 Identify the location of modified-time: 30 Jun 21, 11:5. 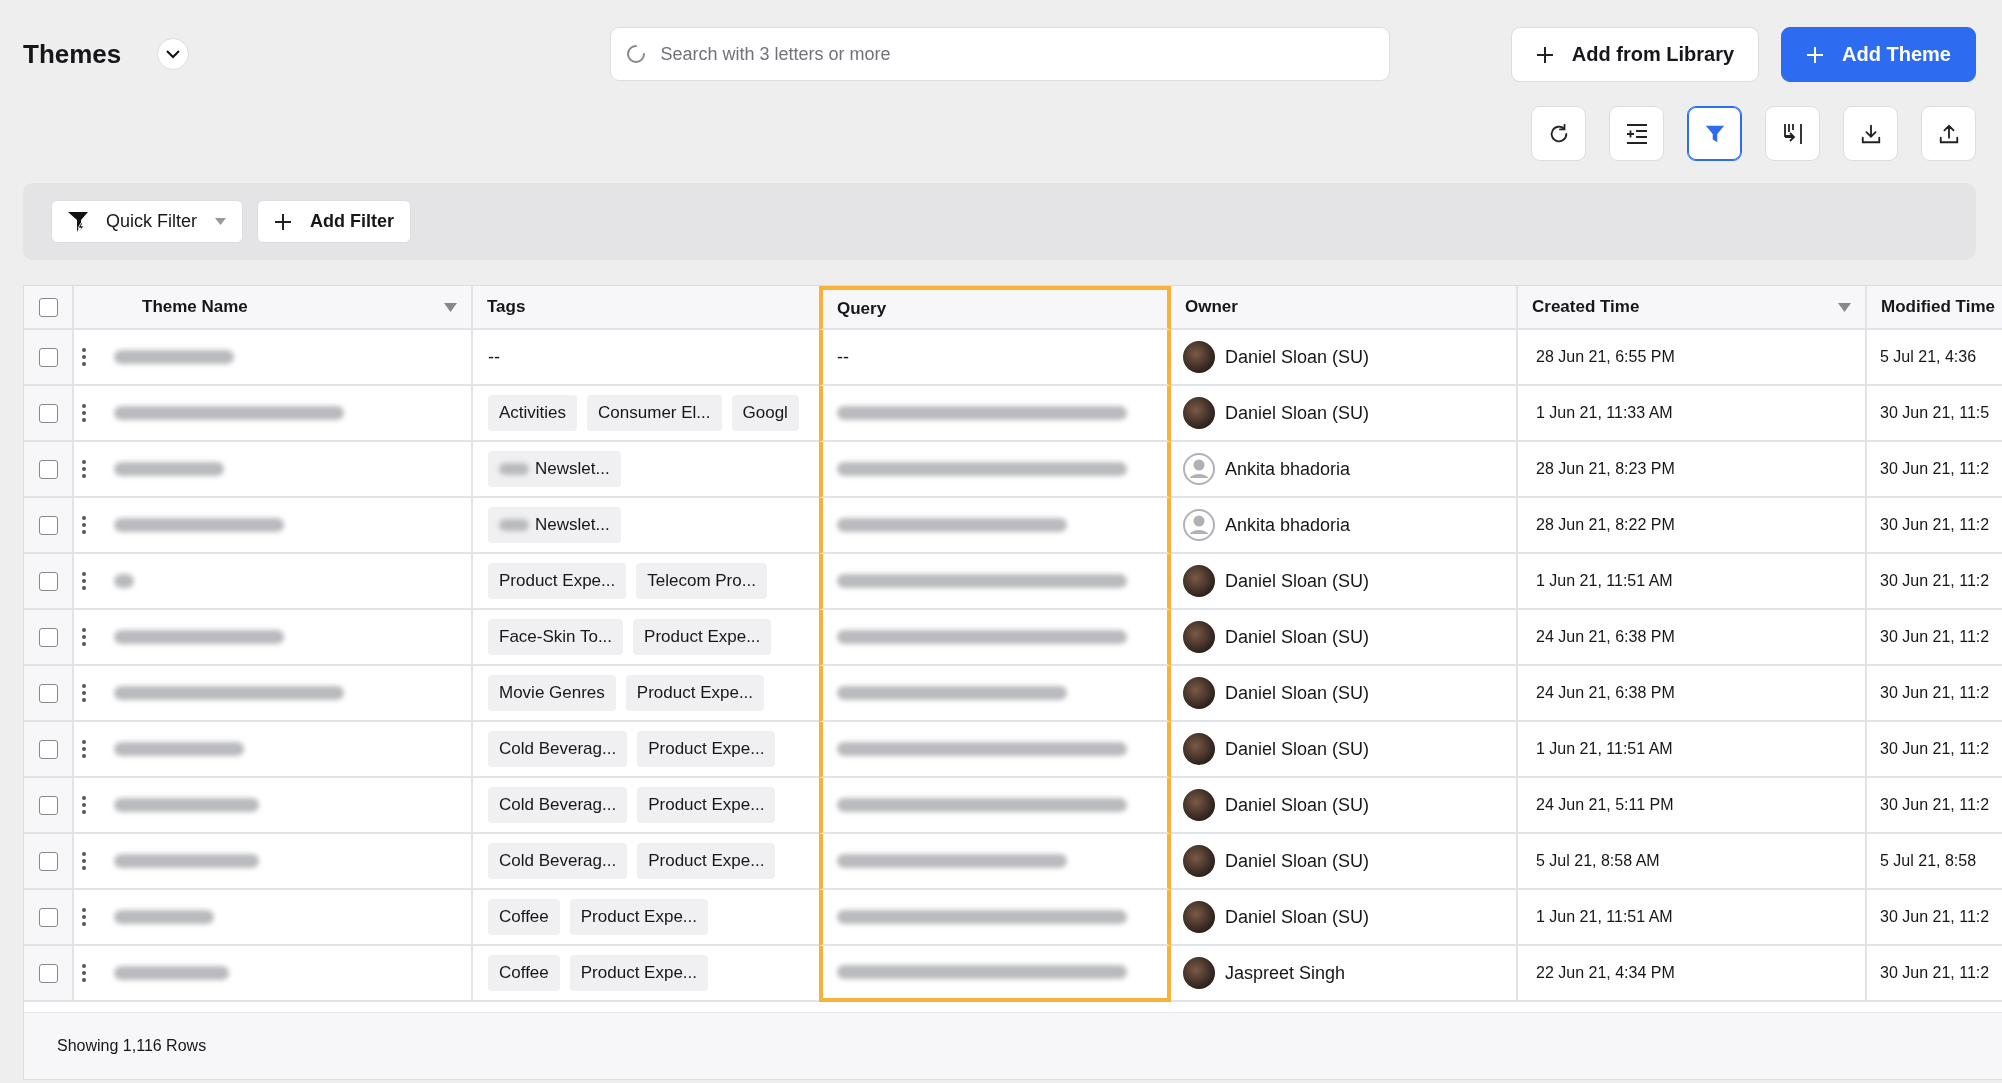
(1935, 413).